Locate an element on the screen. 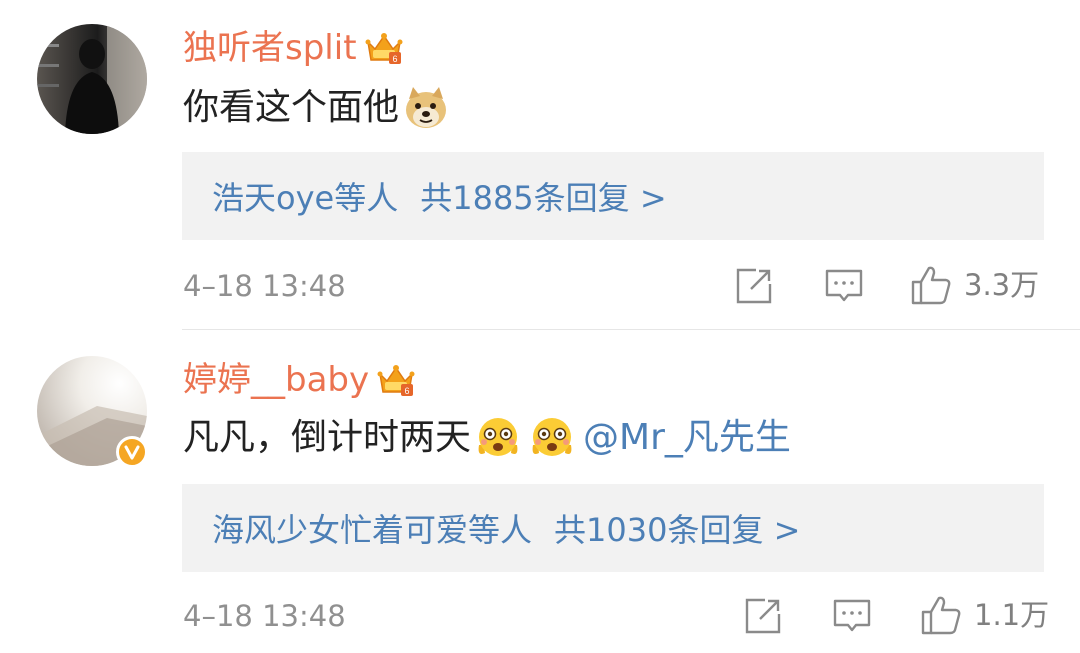 The width and height of the screenshot is (1080, 653). user-mention-link: @Mr_凡先生 is located at coordinates (687, 438).